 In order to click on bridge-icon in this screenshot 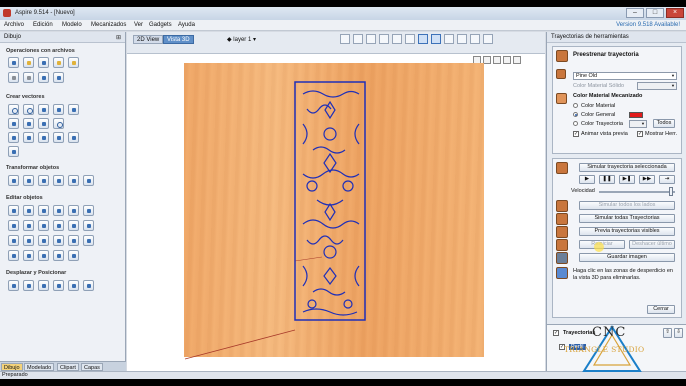, I will do `click(13, 255)`.